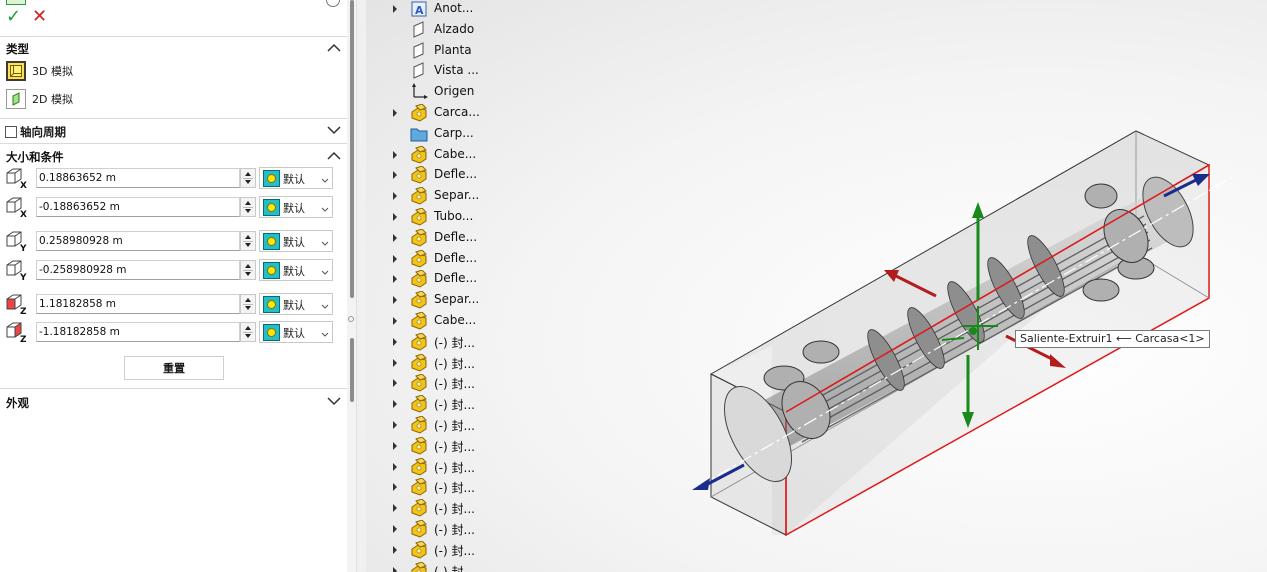 Image resolution: width=1267 pixels, height=572 pixels. Describe the element at coordinates (138, 241) in the screenshot. I see `dimension-input: 0.258980928 m` at that location.